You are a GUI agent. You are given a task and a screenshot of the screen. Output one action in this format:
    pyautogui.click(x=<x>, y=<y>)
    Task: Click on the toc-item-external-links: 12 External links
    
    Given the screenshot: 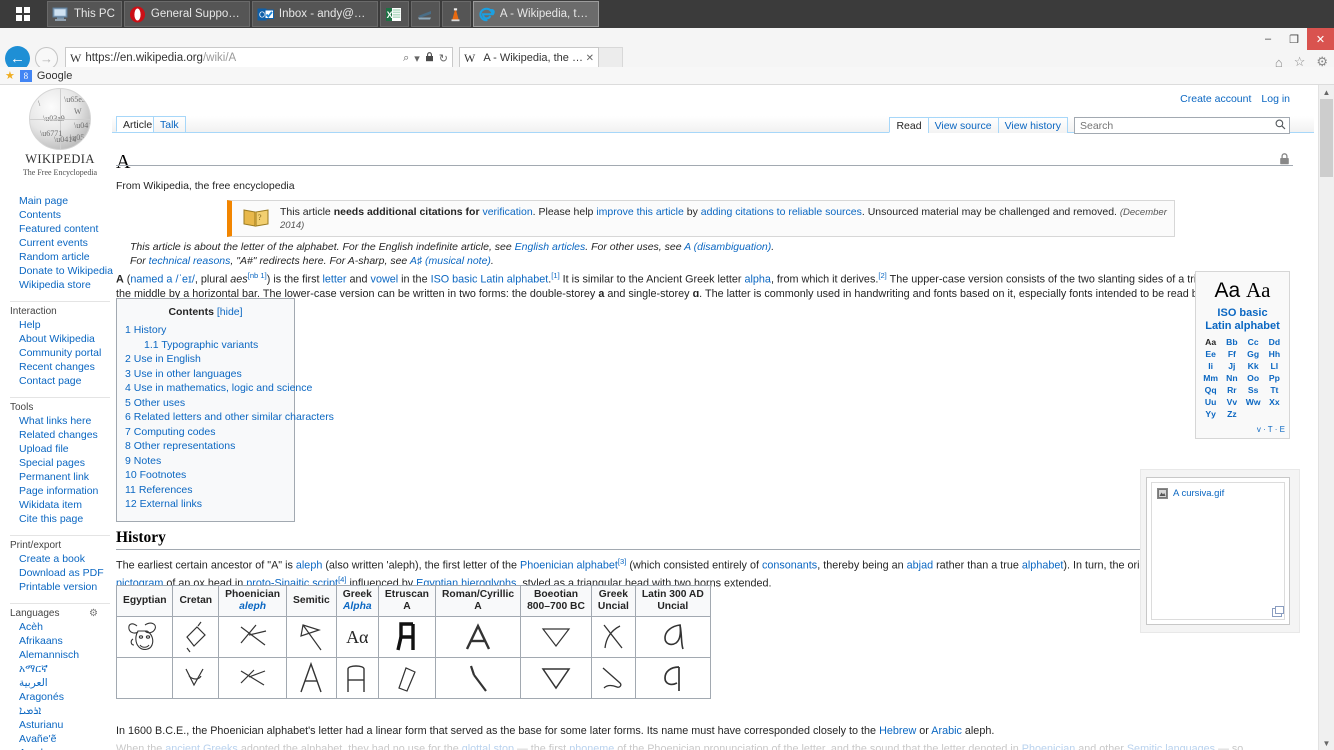 What is the action you would take?
    pyautogui.click(x=205, y=504)
    